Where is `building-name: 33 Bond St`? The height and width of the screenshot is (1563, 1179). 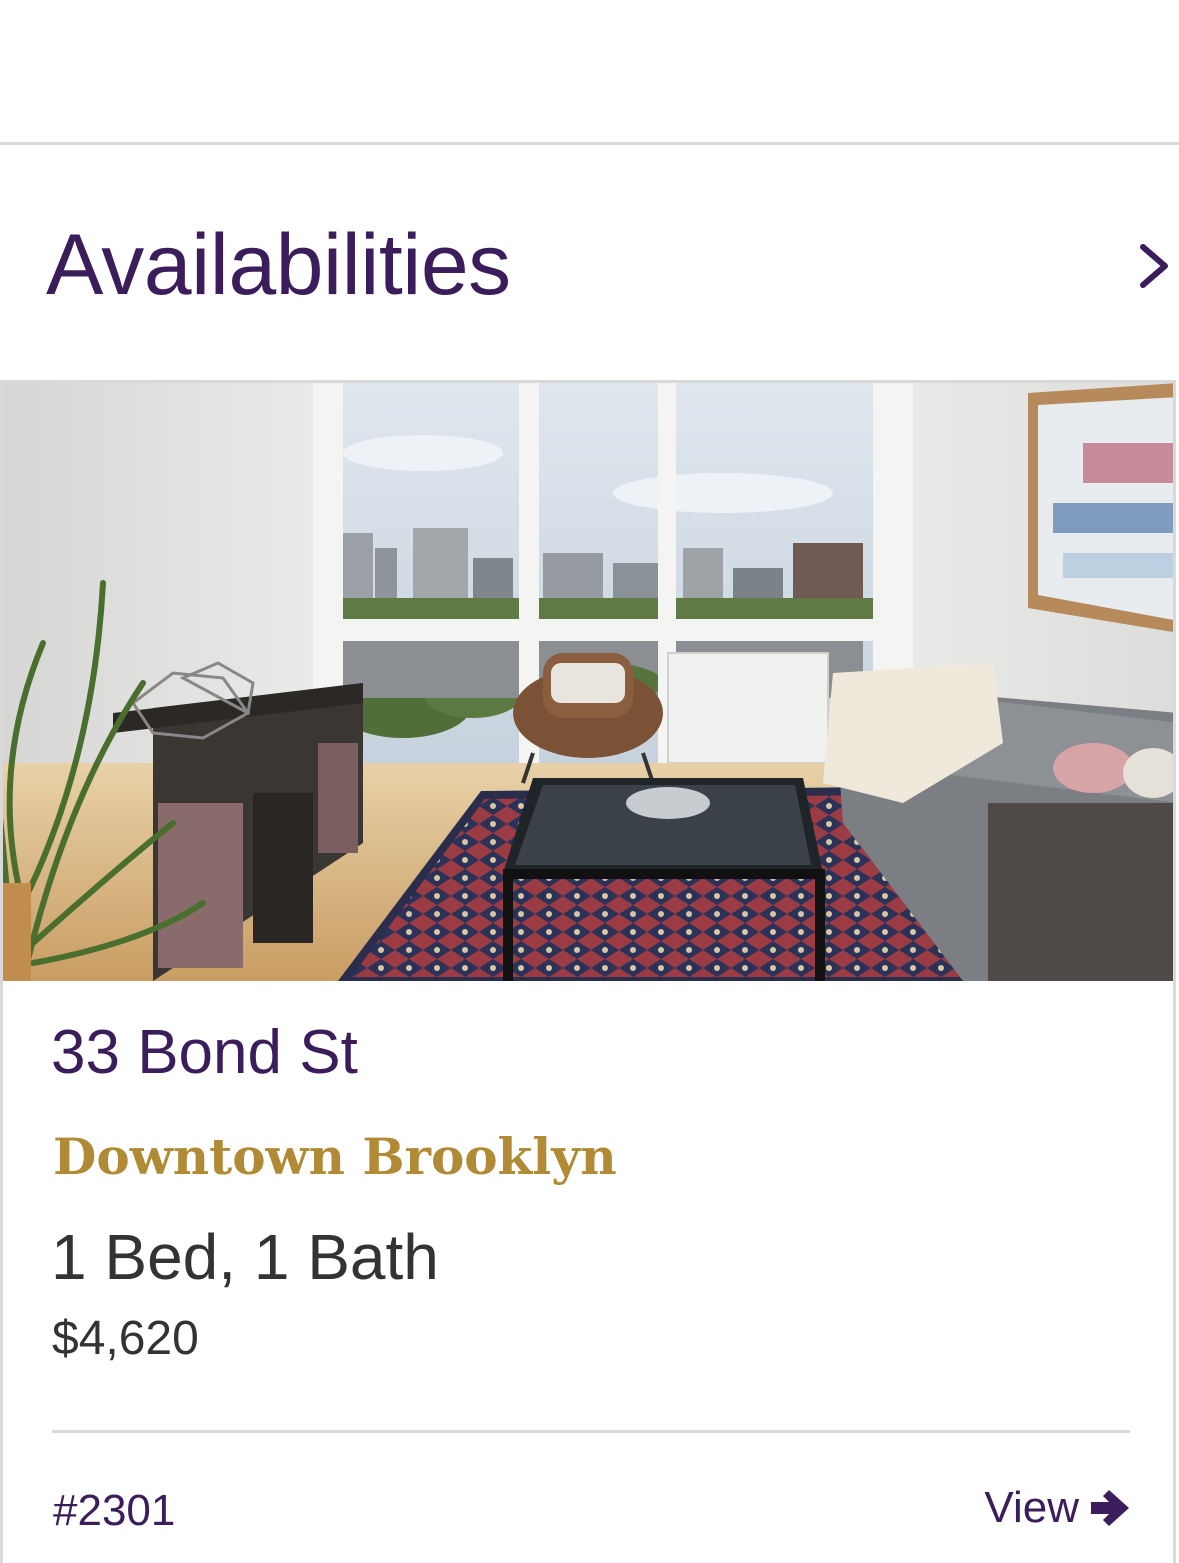
building-name: 33 Bond St is located at coordinates (204, 1052).